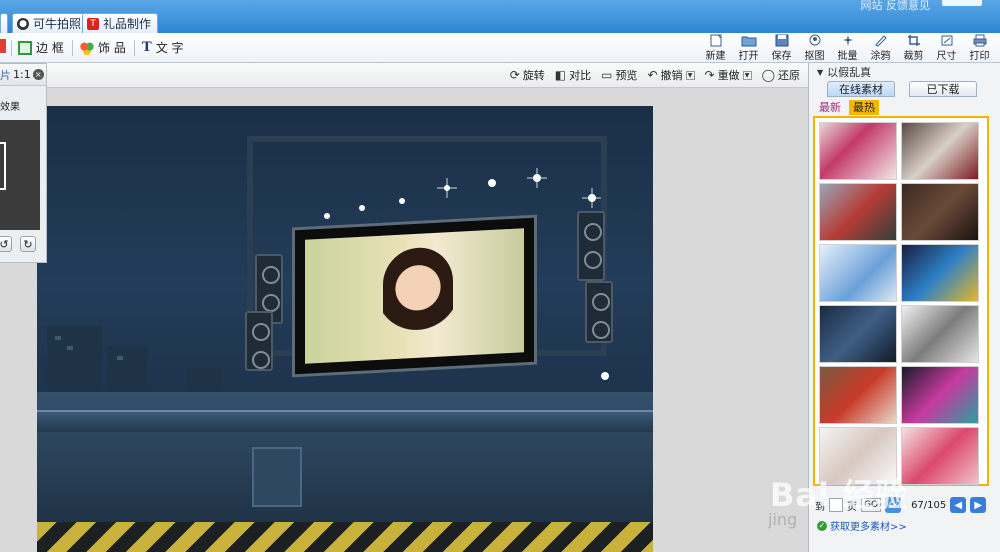 The width and height of the screenshot is (1000, 552). I want to click on resize-button: 尺寸, so click(946, 48).